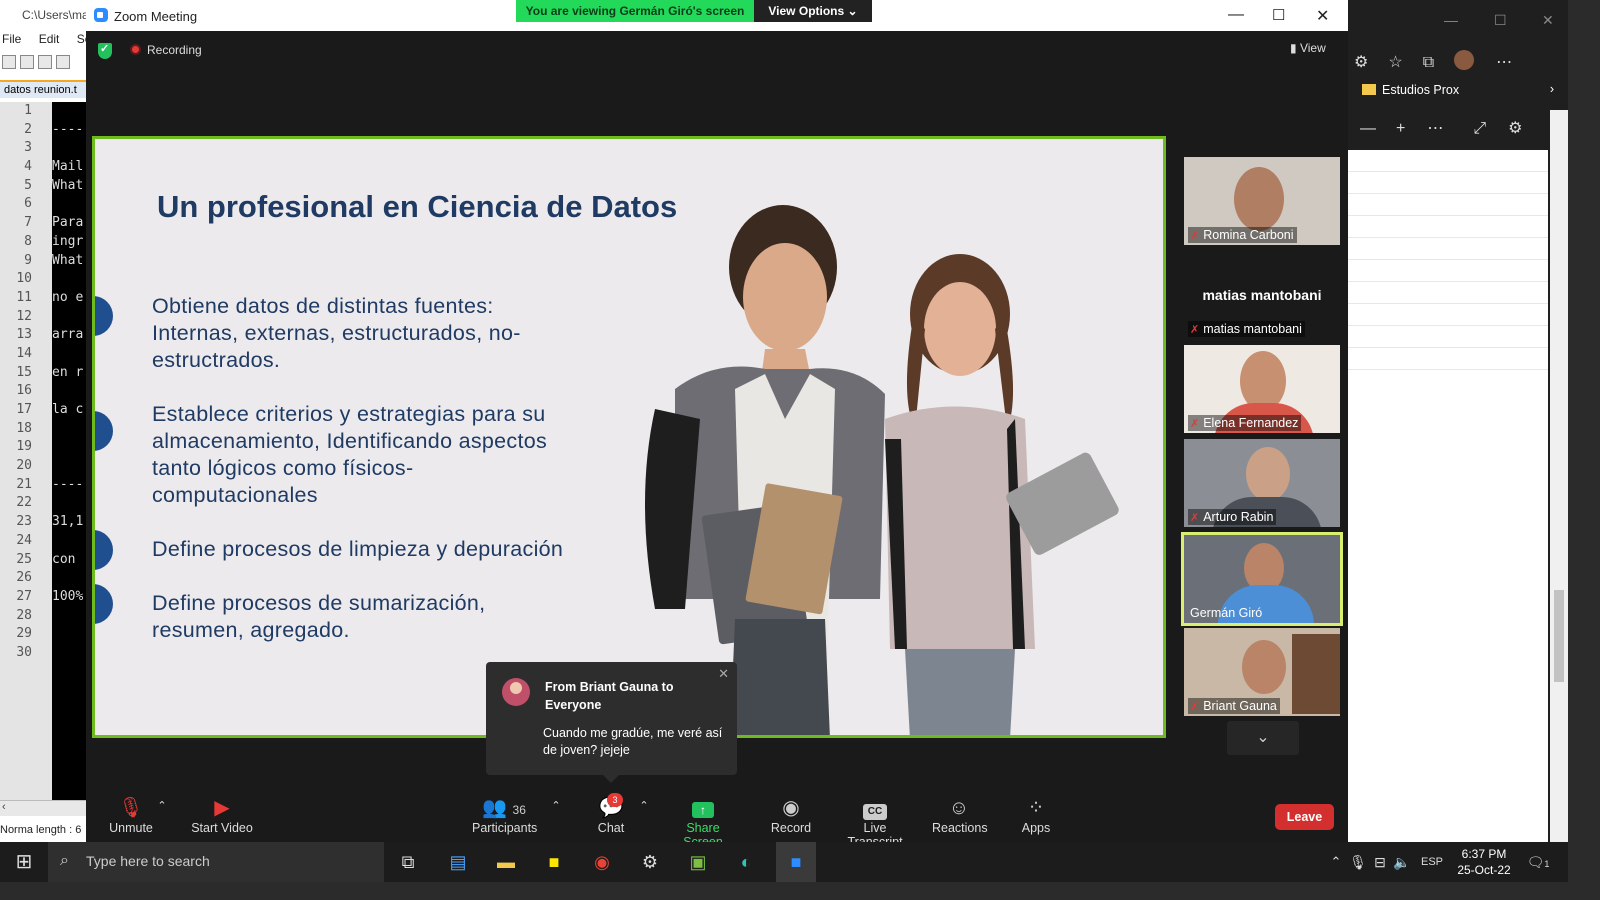  I want to click on collections-icon: ⧉, so click(1428, 62).